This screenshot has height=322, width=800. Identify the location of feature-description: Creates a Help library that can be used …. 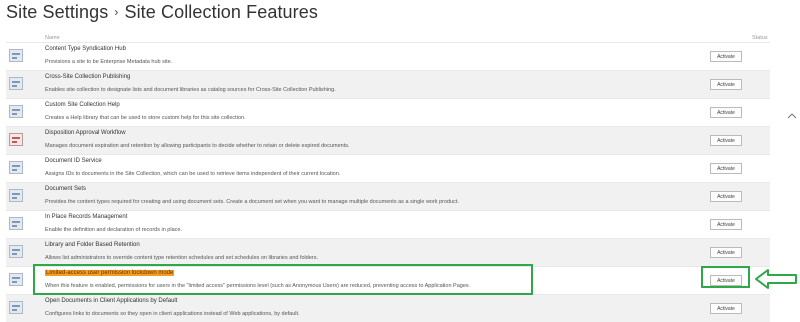
(145, 118).